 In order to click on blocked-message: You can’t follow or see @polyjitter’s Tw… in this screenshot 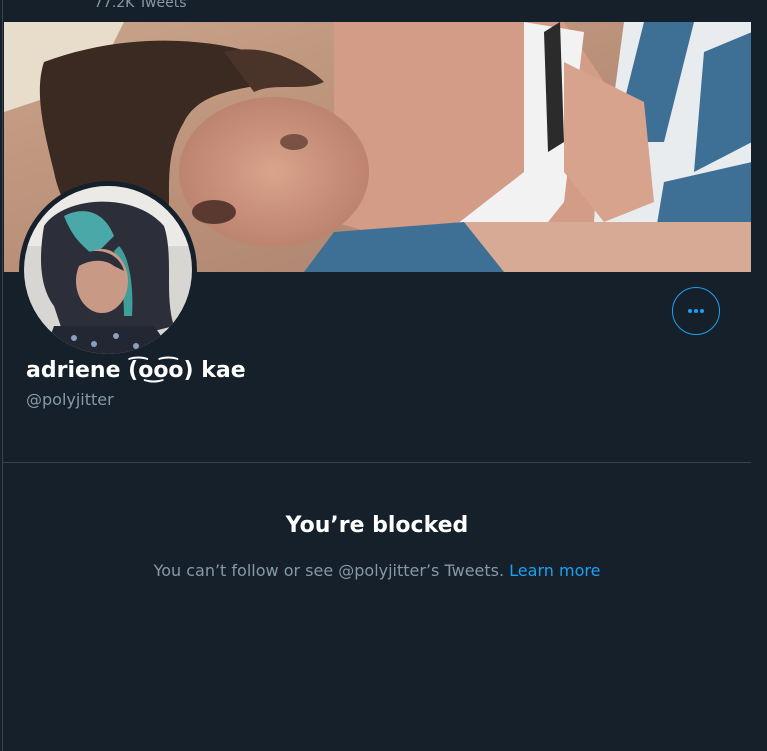, I will do `click(329, 570)`.